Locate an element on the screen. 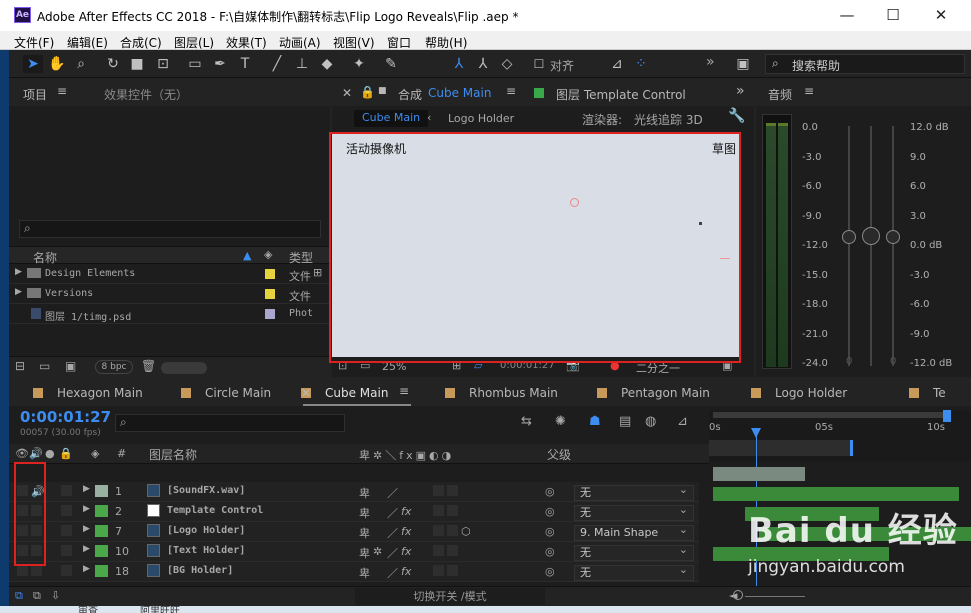  view-axis-icon: ◇ is located at coordinates (507, 64).